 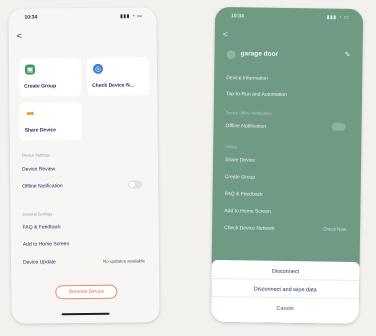 I want to click on group-icon: ▣, so click(x=30, y=69).